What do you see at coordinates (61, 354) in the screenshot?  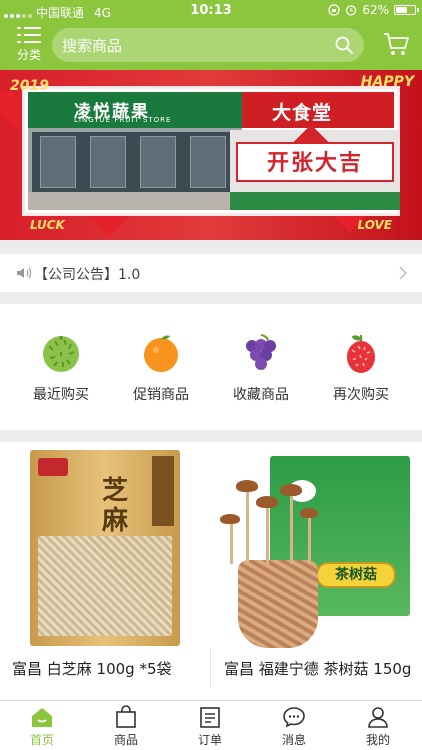 I see `durian-icon` at bounding box center [61, 354].